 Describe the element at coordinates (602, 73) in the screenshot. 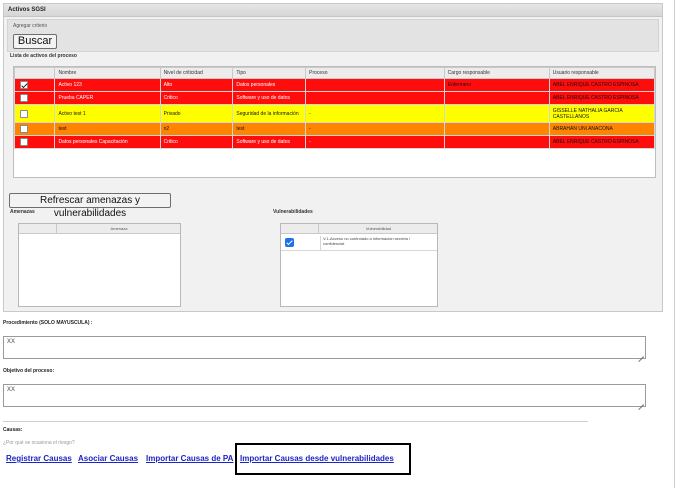

I see `col-usuario: Usuario responsable` at that location.